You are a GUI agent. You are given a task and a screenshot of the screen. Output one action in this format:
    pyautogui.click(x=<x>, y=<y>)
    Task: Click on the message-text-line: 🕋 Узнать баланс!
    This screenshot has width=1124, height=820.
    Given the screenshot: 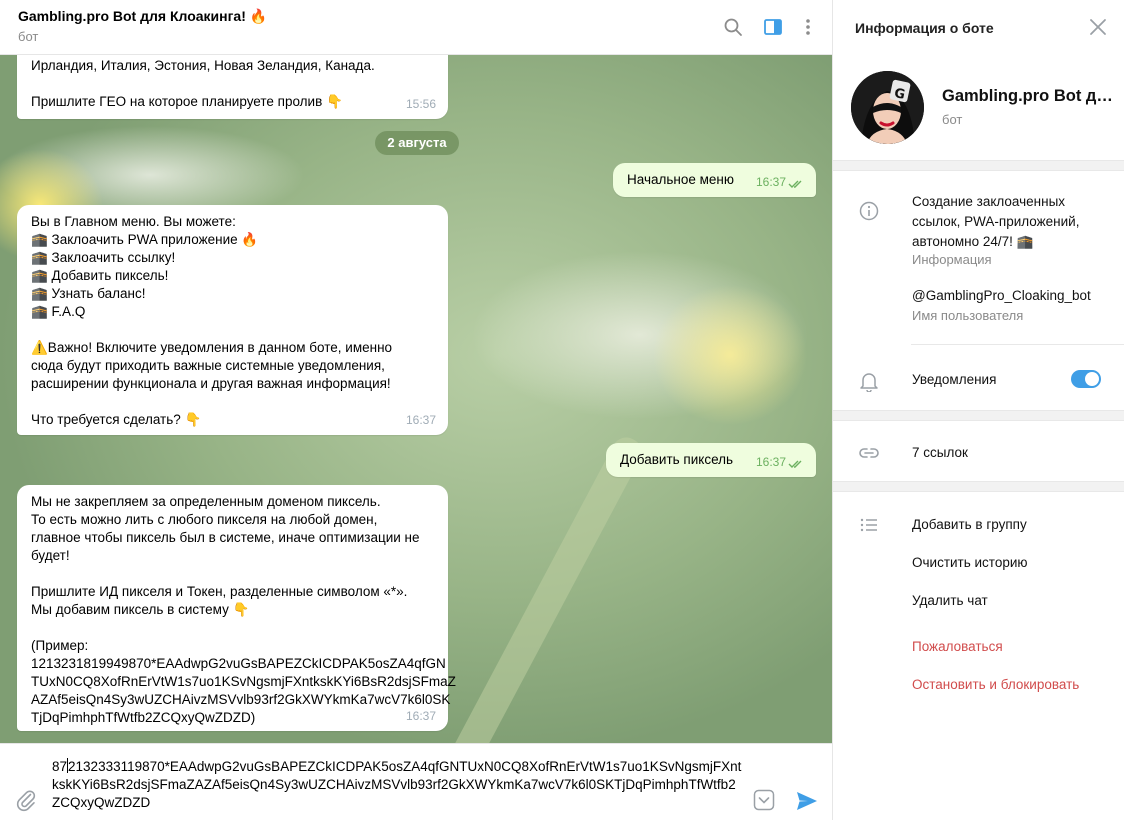 What is the action you would take?
    pyautogui.click(x=88, y=293)
    